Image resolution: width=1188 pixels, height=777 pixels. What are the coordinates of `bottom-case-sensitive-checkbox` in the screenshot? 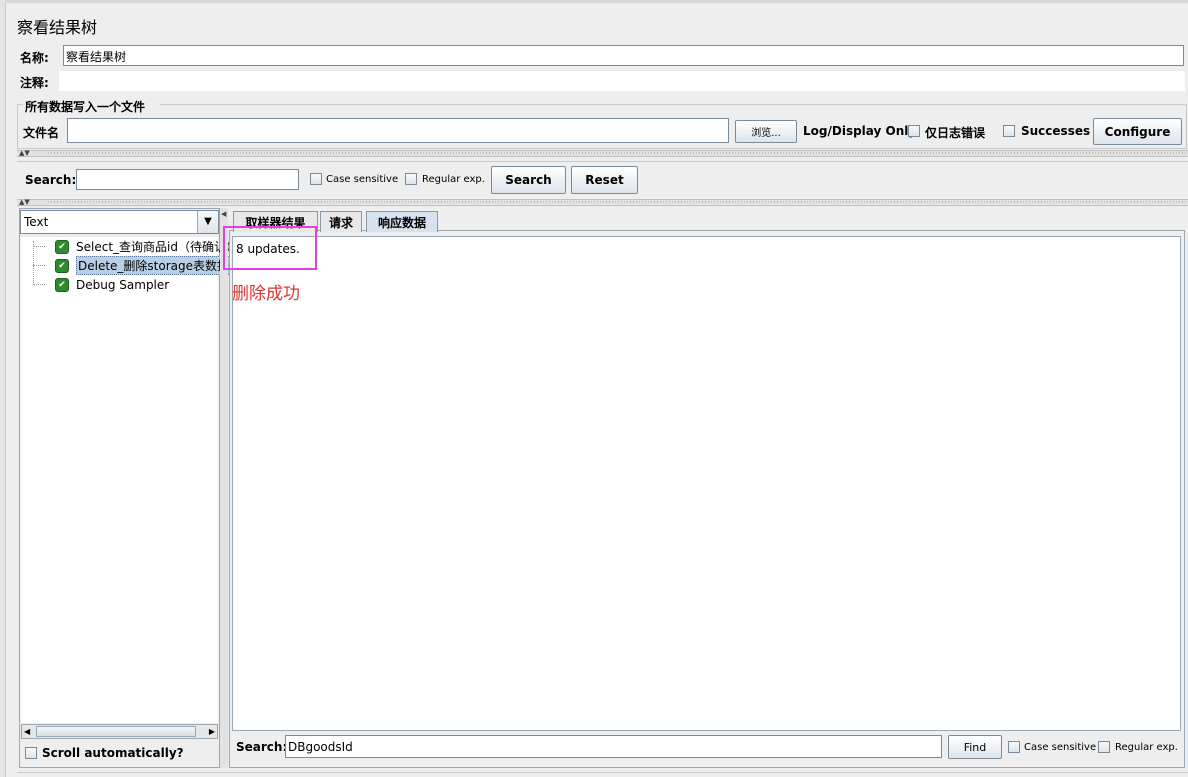 It's located at (1014, 747).